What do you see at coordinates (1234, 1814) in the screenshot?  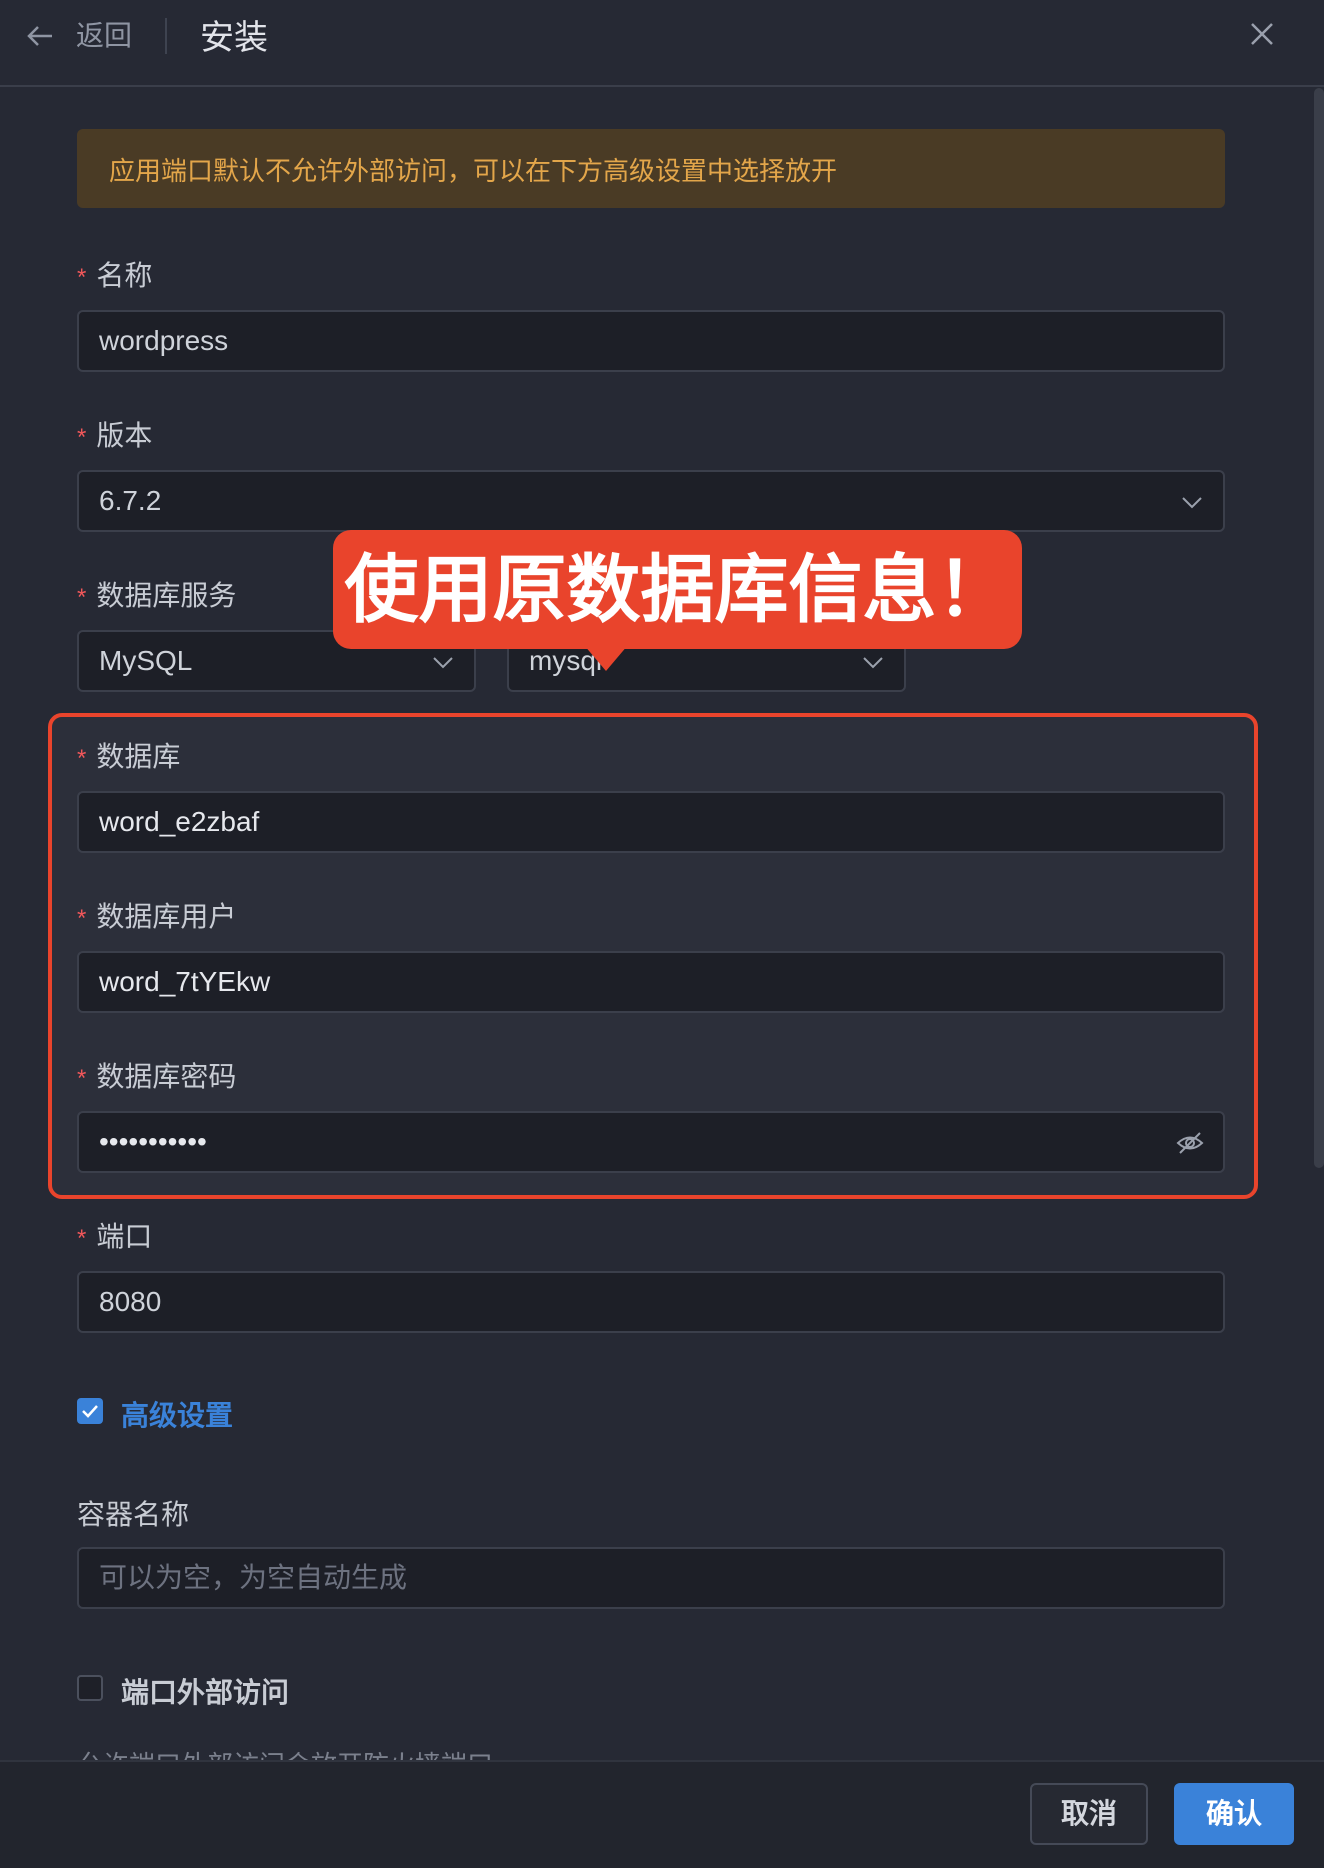 I see `confirm-button: 确认` at bounding box center [1234, 1814].